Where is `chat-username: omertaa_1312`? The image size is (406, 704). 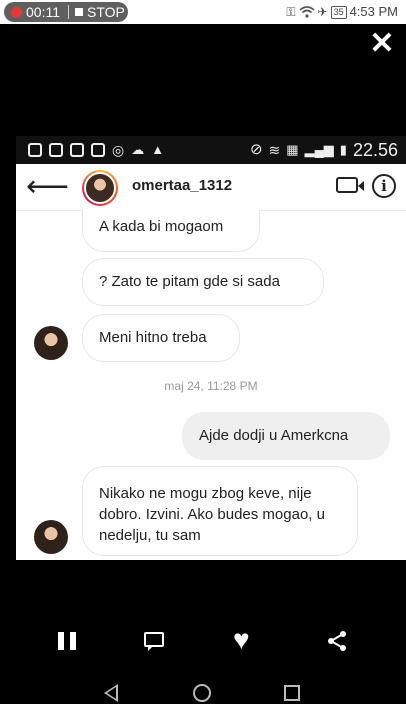
chat-username: omertaa_1312 is located at coordinates (182, 185).